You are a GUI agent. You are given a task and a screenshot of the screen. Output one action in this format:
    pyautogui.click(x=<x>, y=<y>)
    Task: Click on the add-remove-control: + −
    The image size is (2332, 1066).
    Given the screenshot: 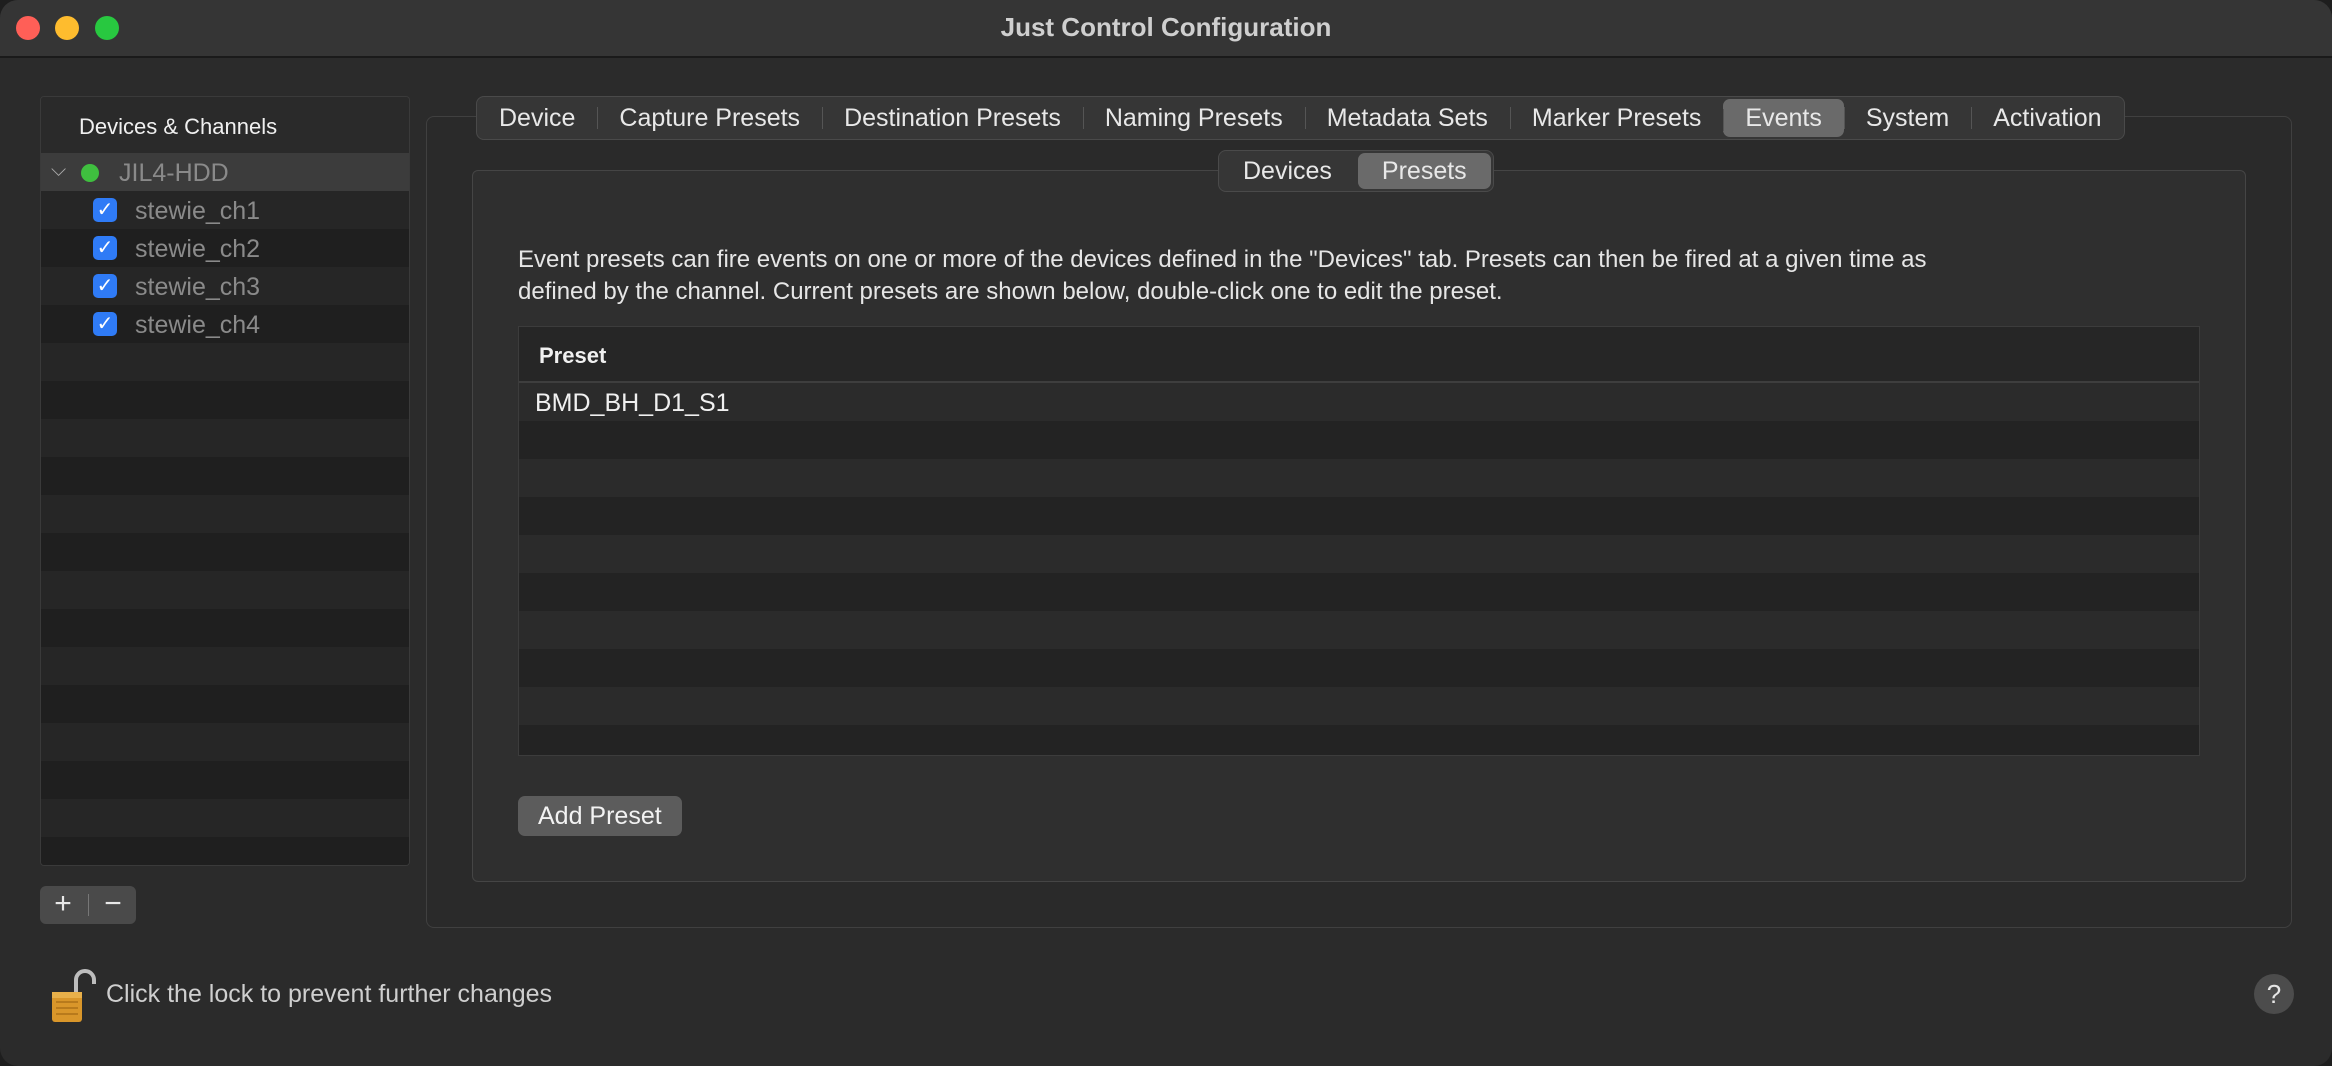 What is the action you would take?
    pyautogui.click(x=88, y=905)
    